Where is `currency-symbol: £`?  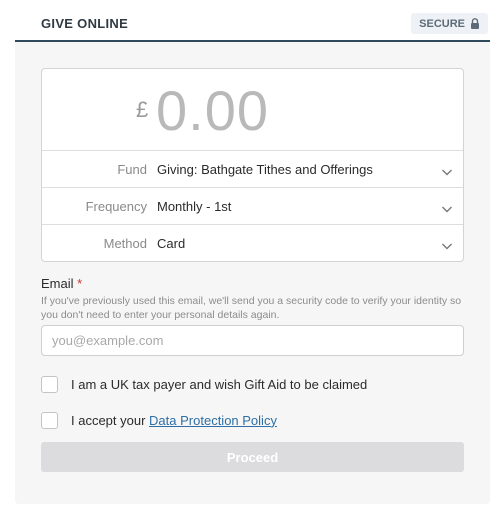
currency-symbol: £ is located at coordinates (142, 109).